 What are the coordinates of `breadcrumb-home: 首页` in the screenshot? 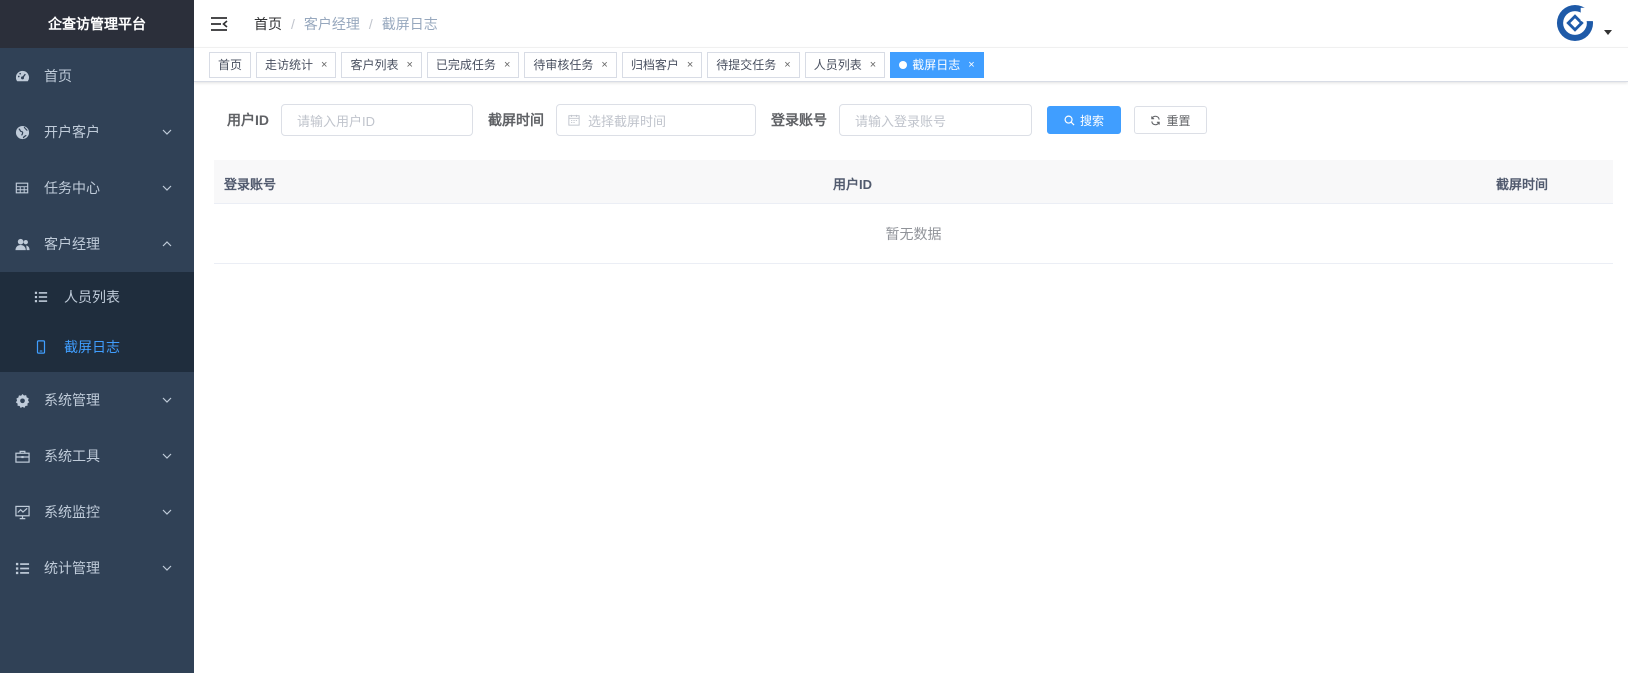 It's located at (268, 24).